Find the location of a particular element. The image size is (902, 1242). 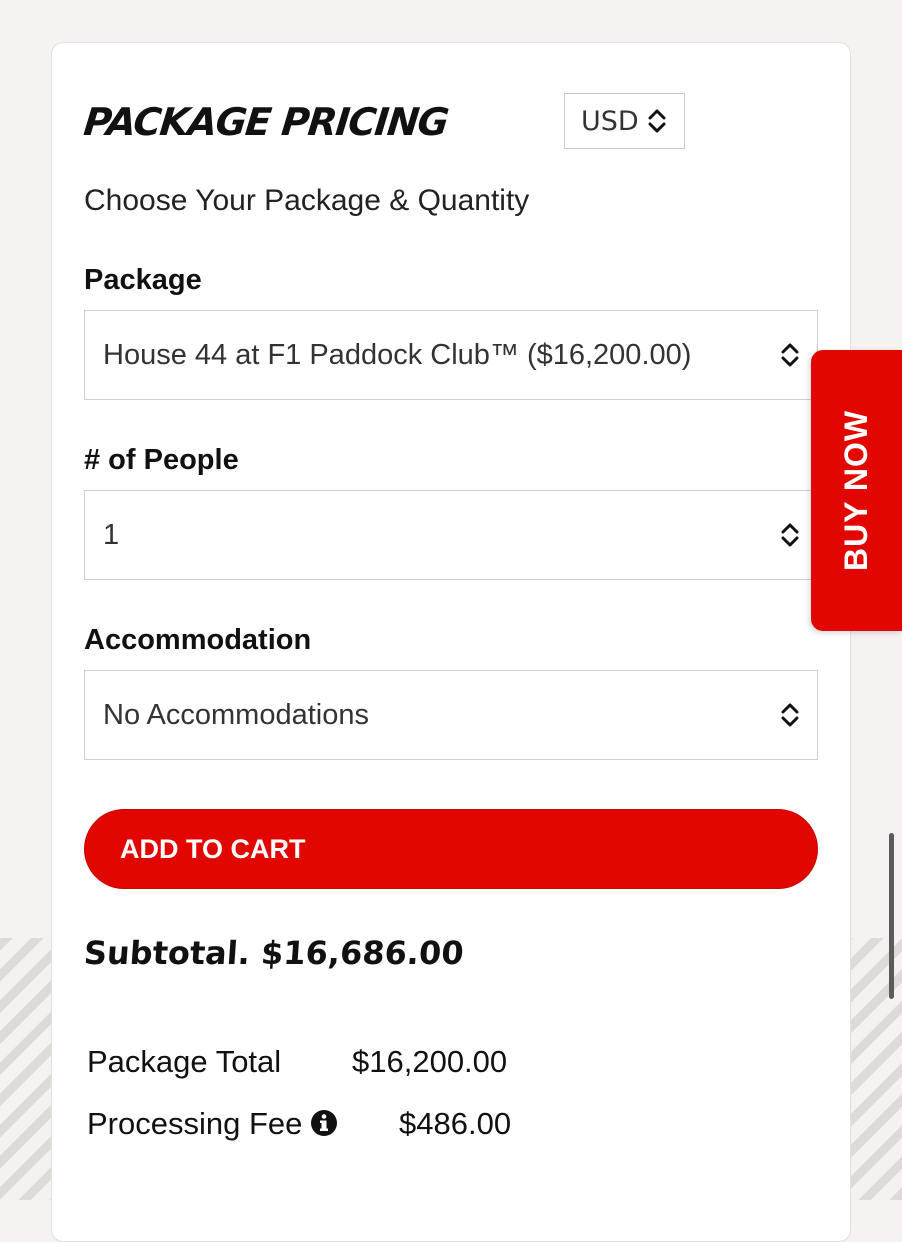

package-total-label: Package Total is located at coordinates (184, 1061).